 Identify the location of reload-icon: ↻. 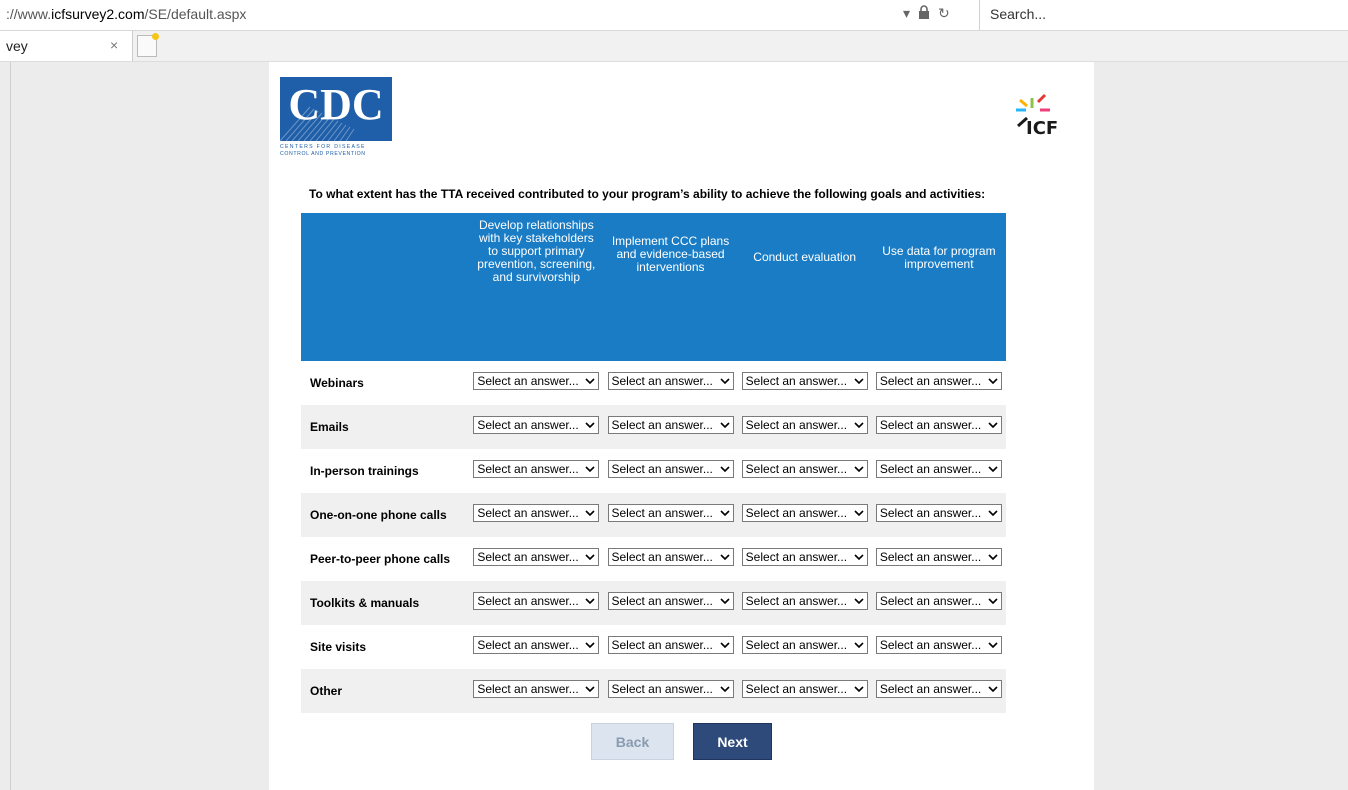
(944, 13).